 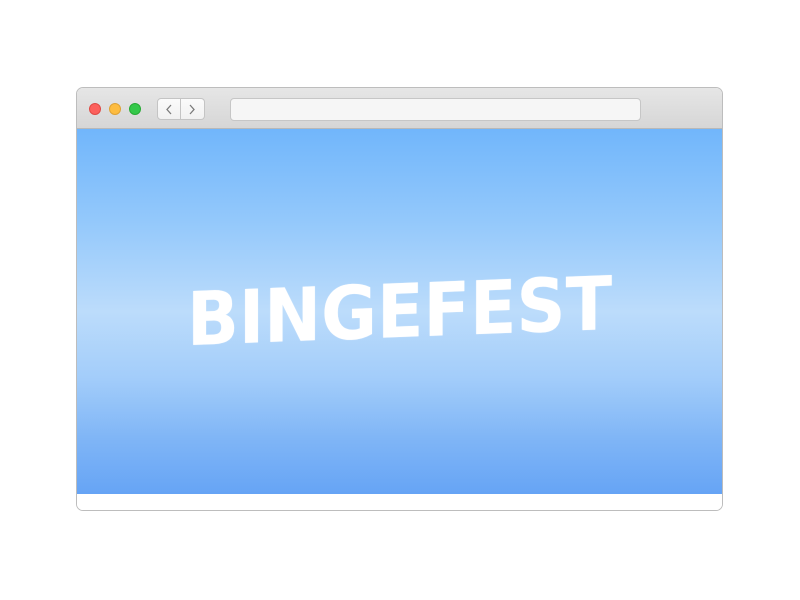 I want to click on browser-titlebar, so click(x=399, y=108).